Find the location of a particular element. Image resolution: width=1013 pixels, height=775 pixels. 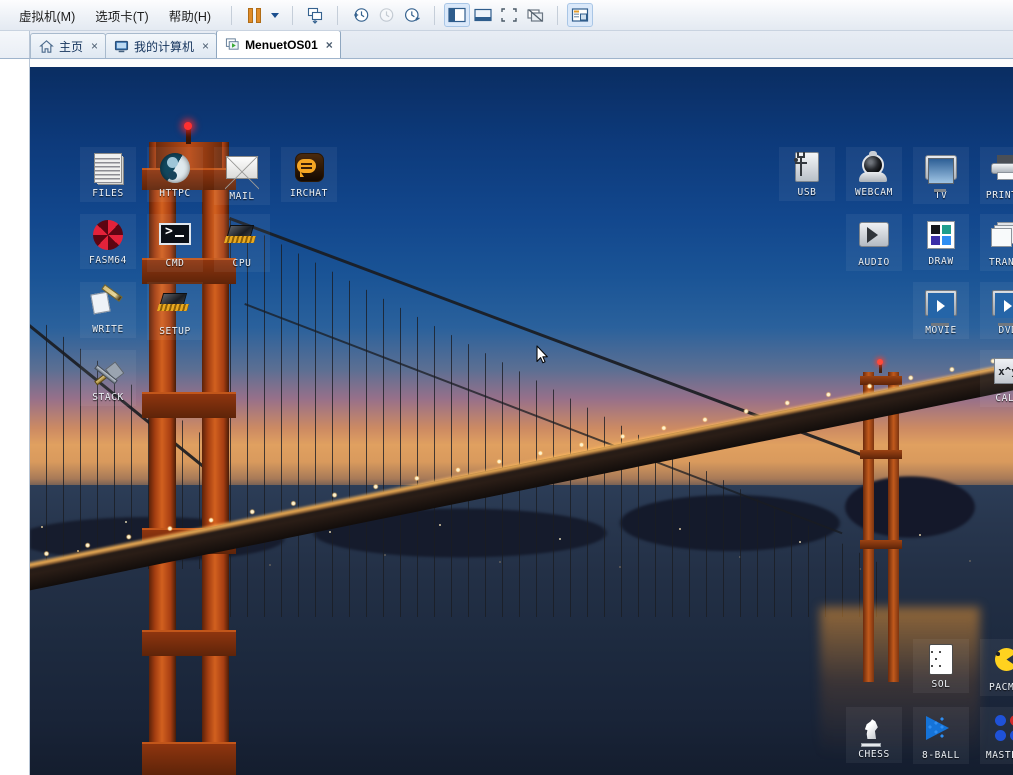

menu-virtual-machine: 虚拟机(M) is located at coordinates (47, 15).